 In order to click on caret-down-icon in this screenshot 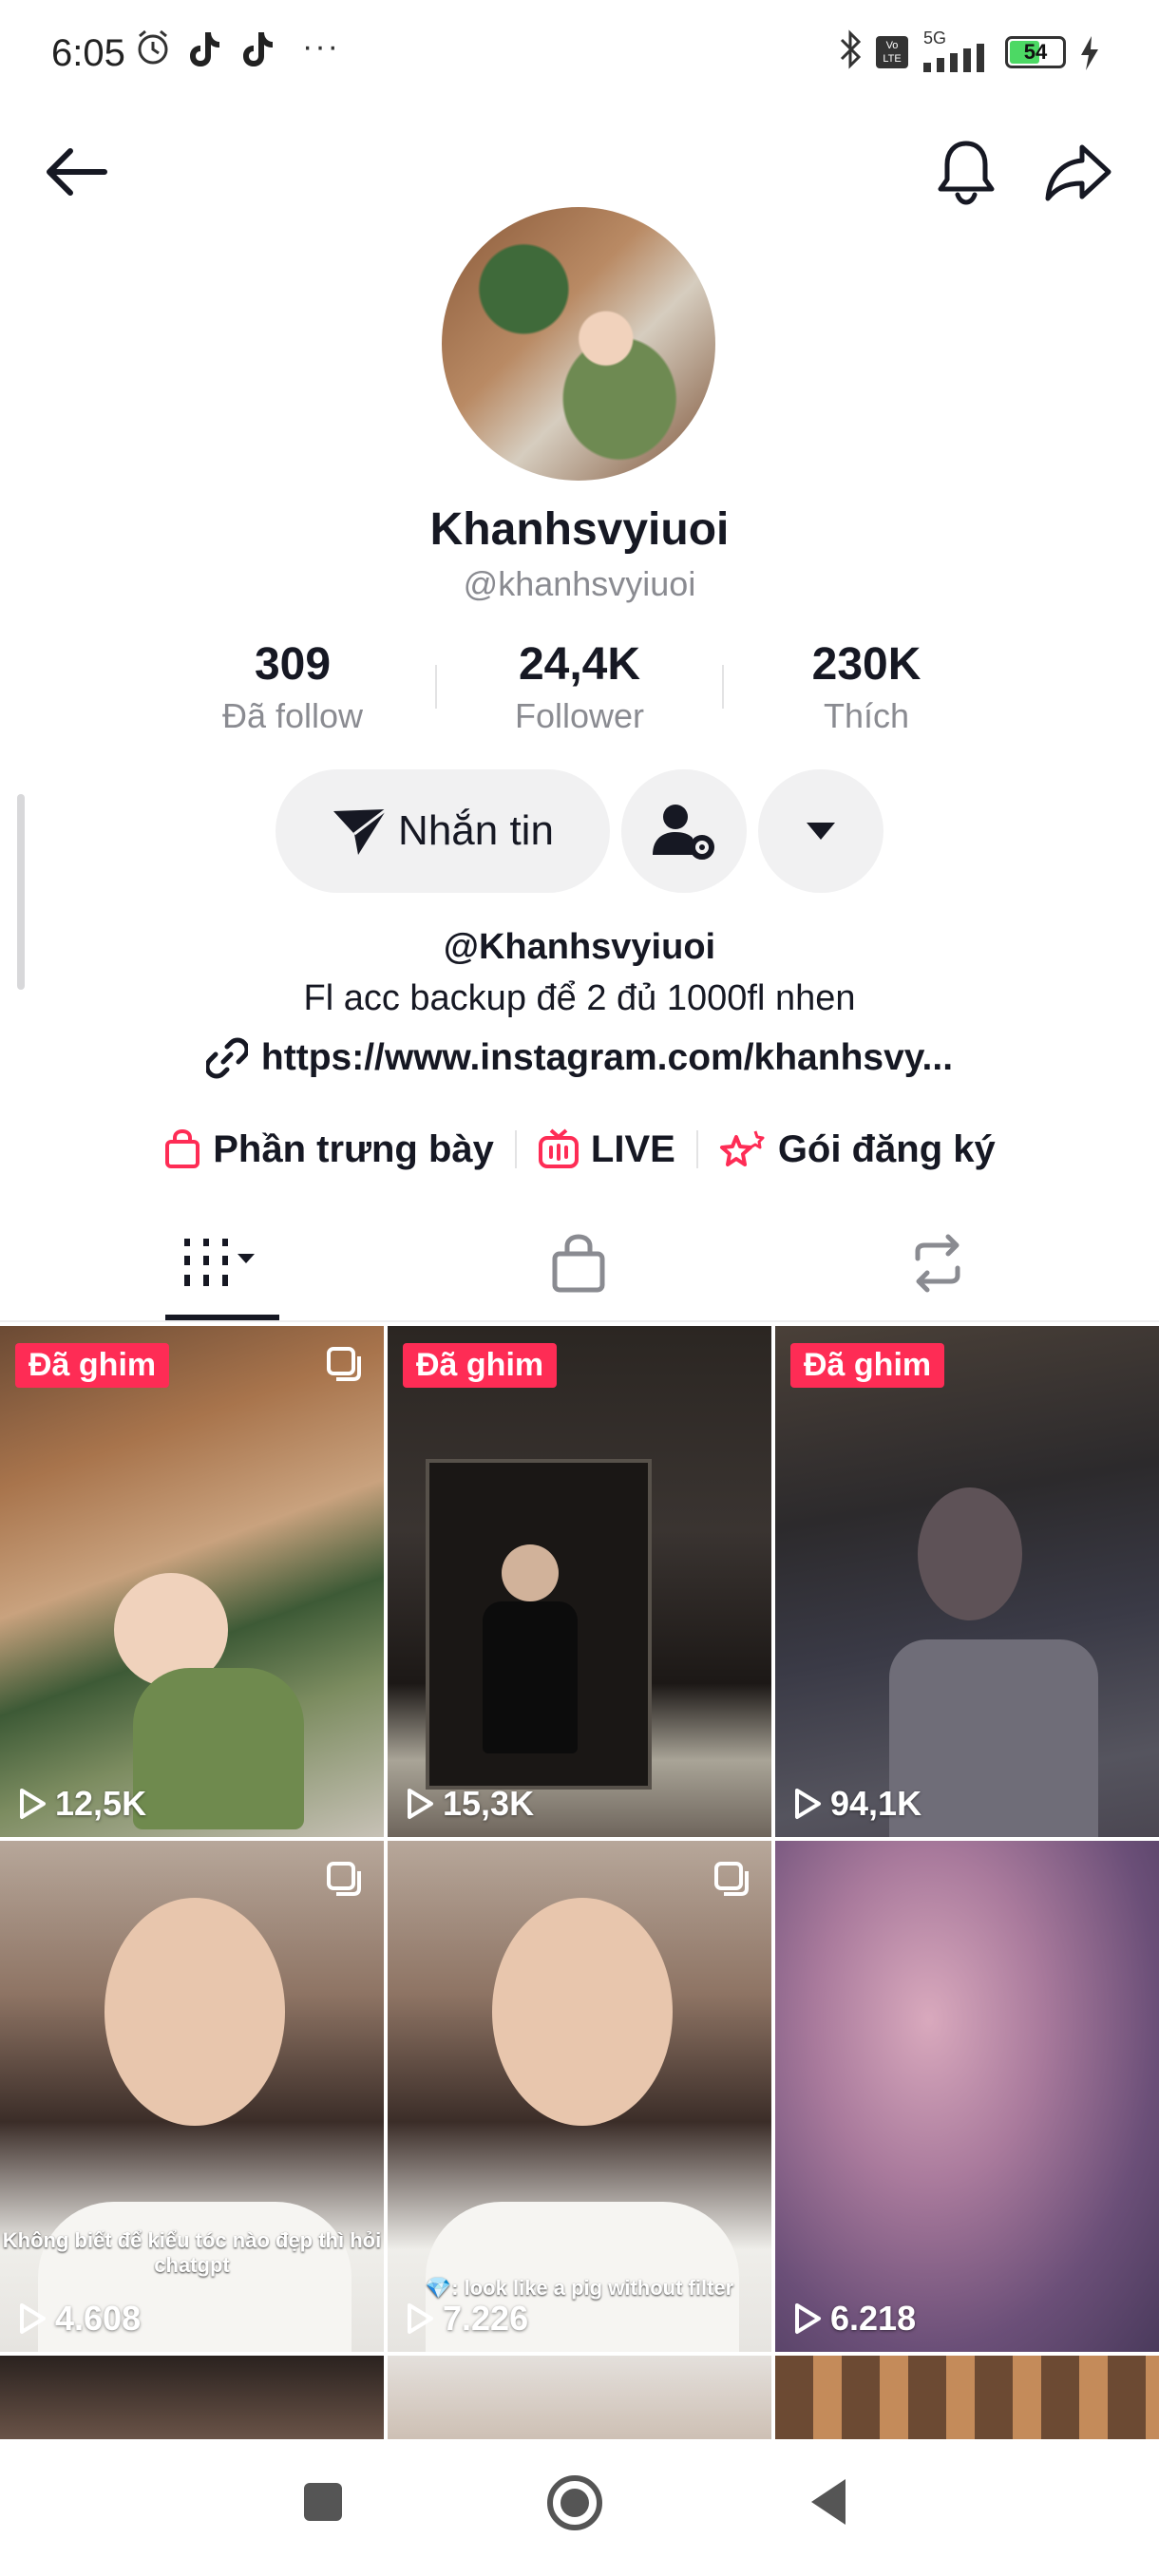, I will do `click(821, 831)`.